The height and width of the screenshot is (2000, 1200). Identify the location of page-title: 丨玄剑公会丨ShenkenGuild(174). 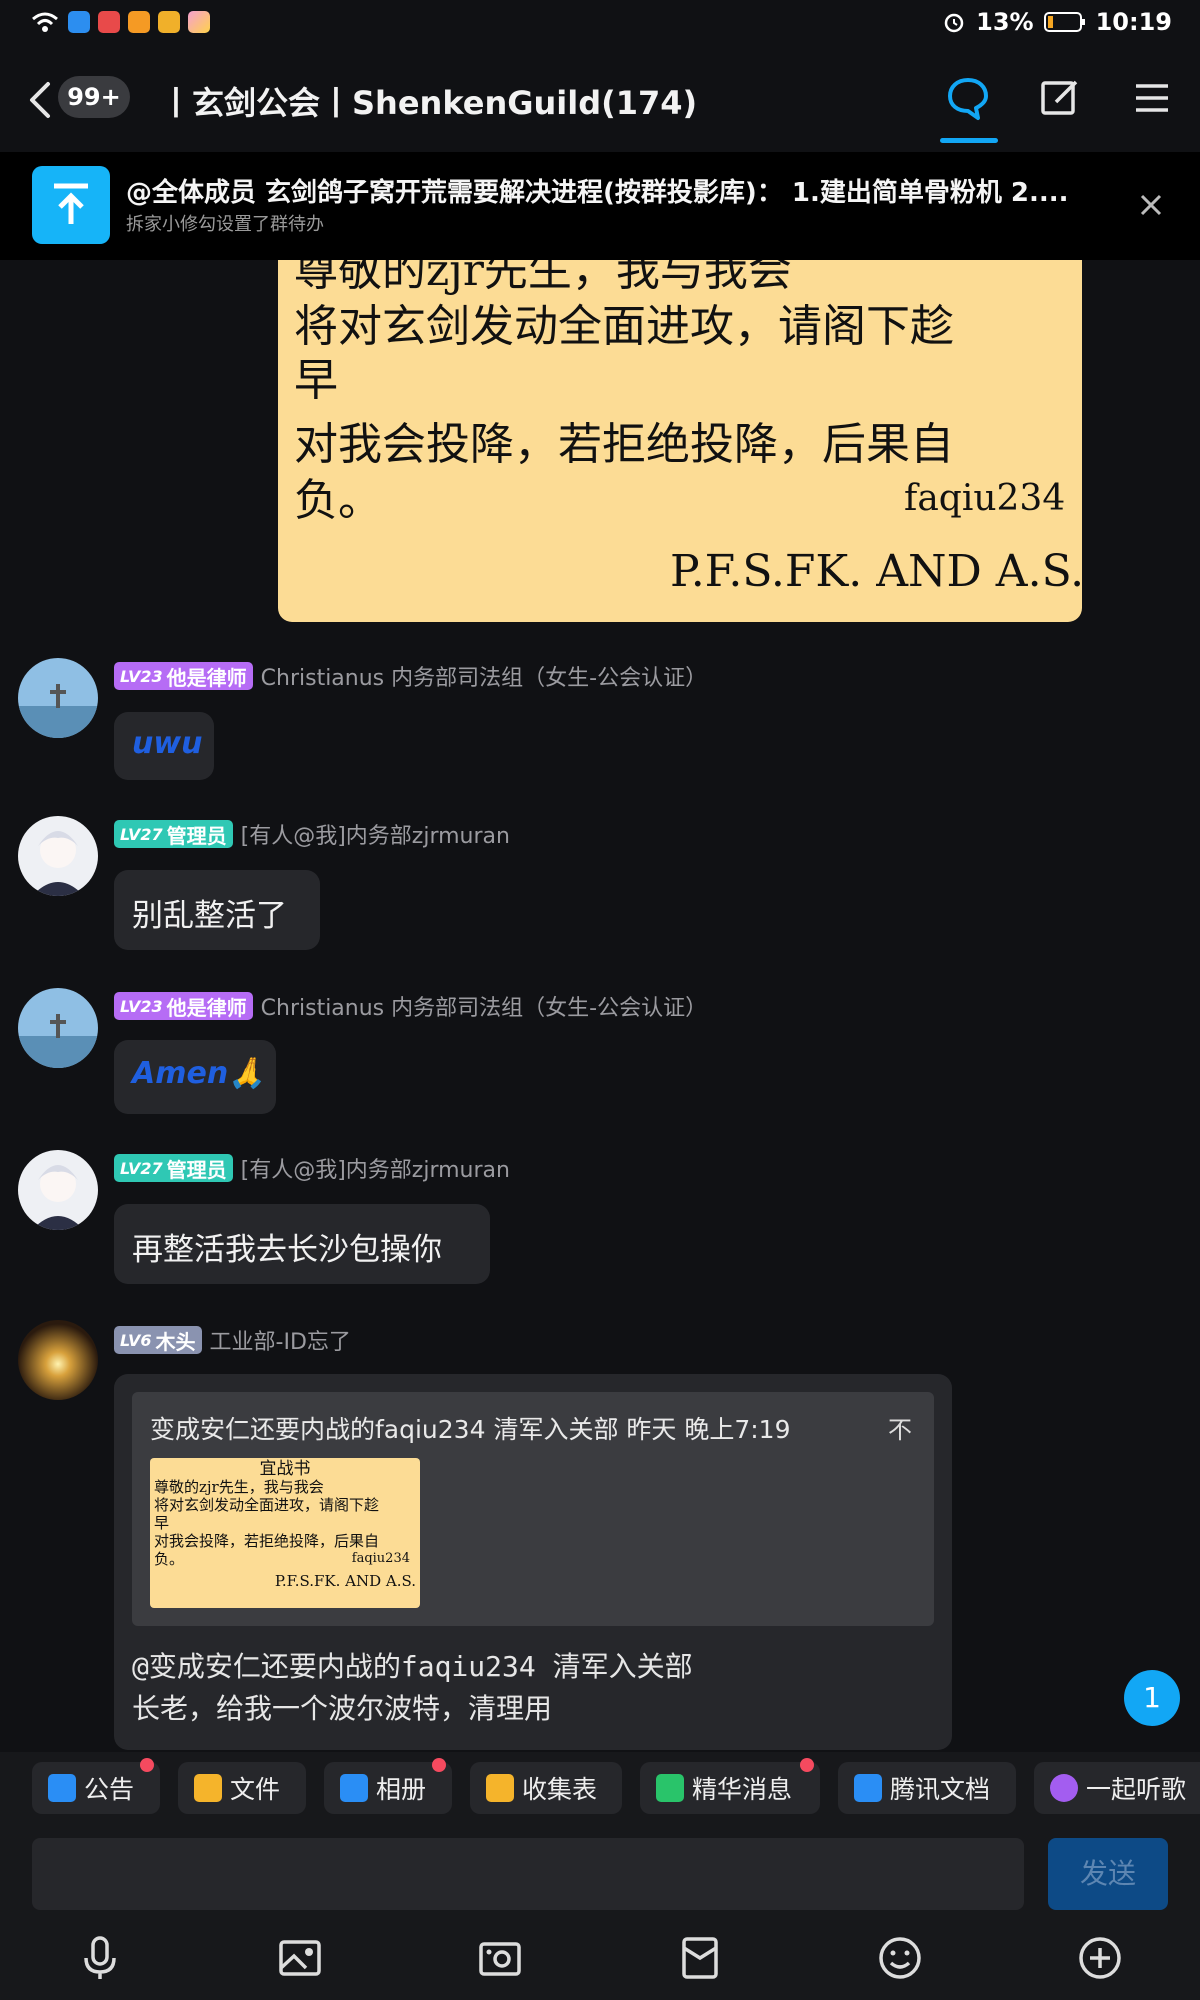
(429, 103).